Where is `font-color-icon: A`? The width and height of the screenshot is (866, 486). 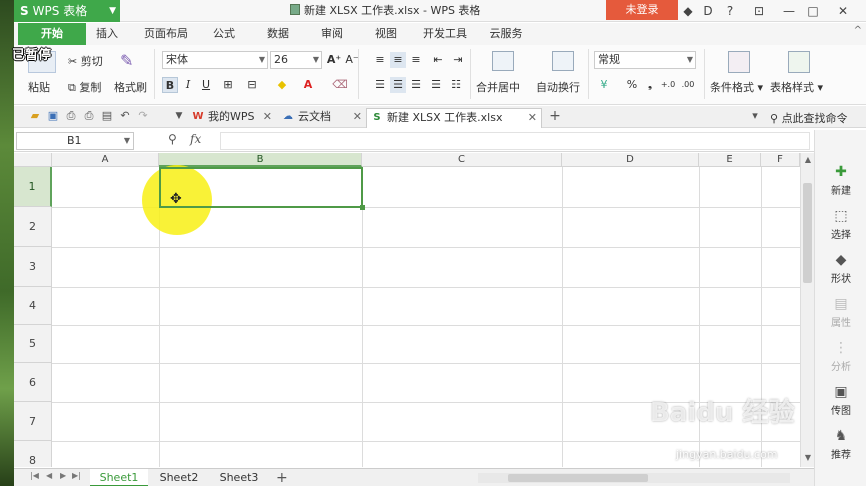 font-color-icon: A is located at coordinates (308, 85).